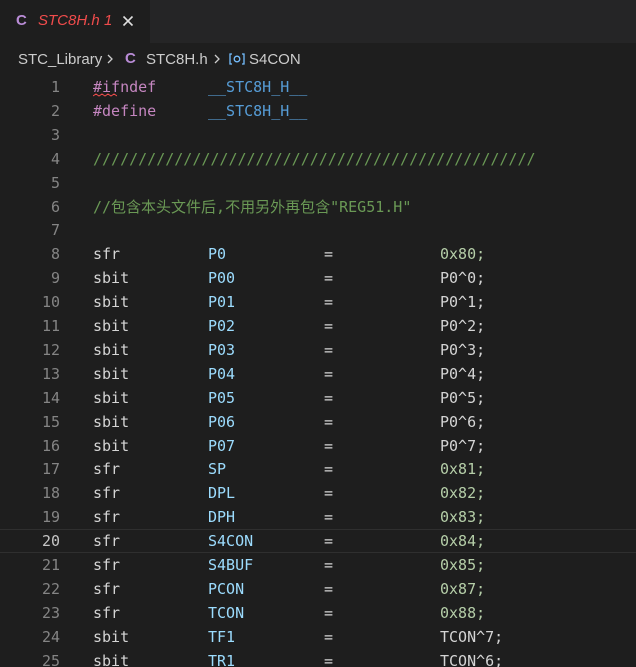 The width and height of the screenshot is (636, 667). I want to click on line-number: 19, so click(50, 517).